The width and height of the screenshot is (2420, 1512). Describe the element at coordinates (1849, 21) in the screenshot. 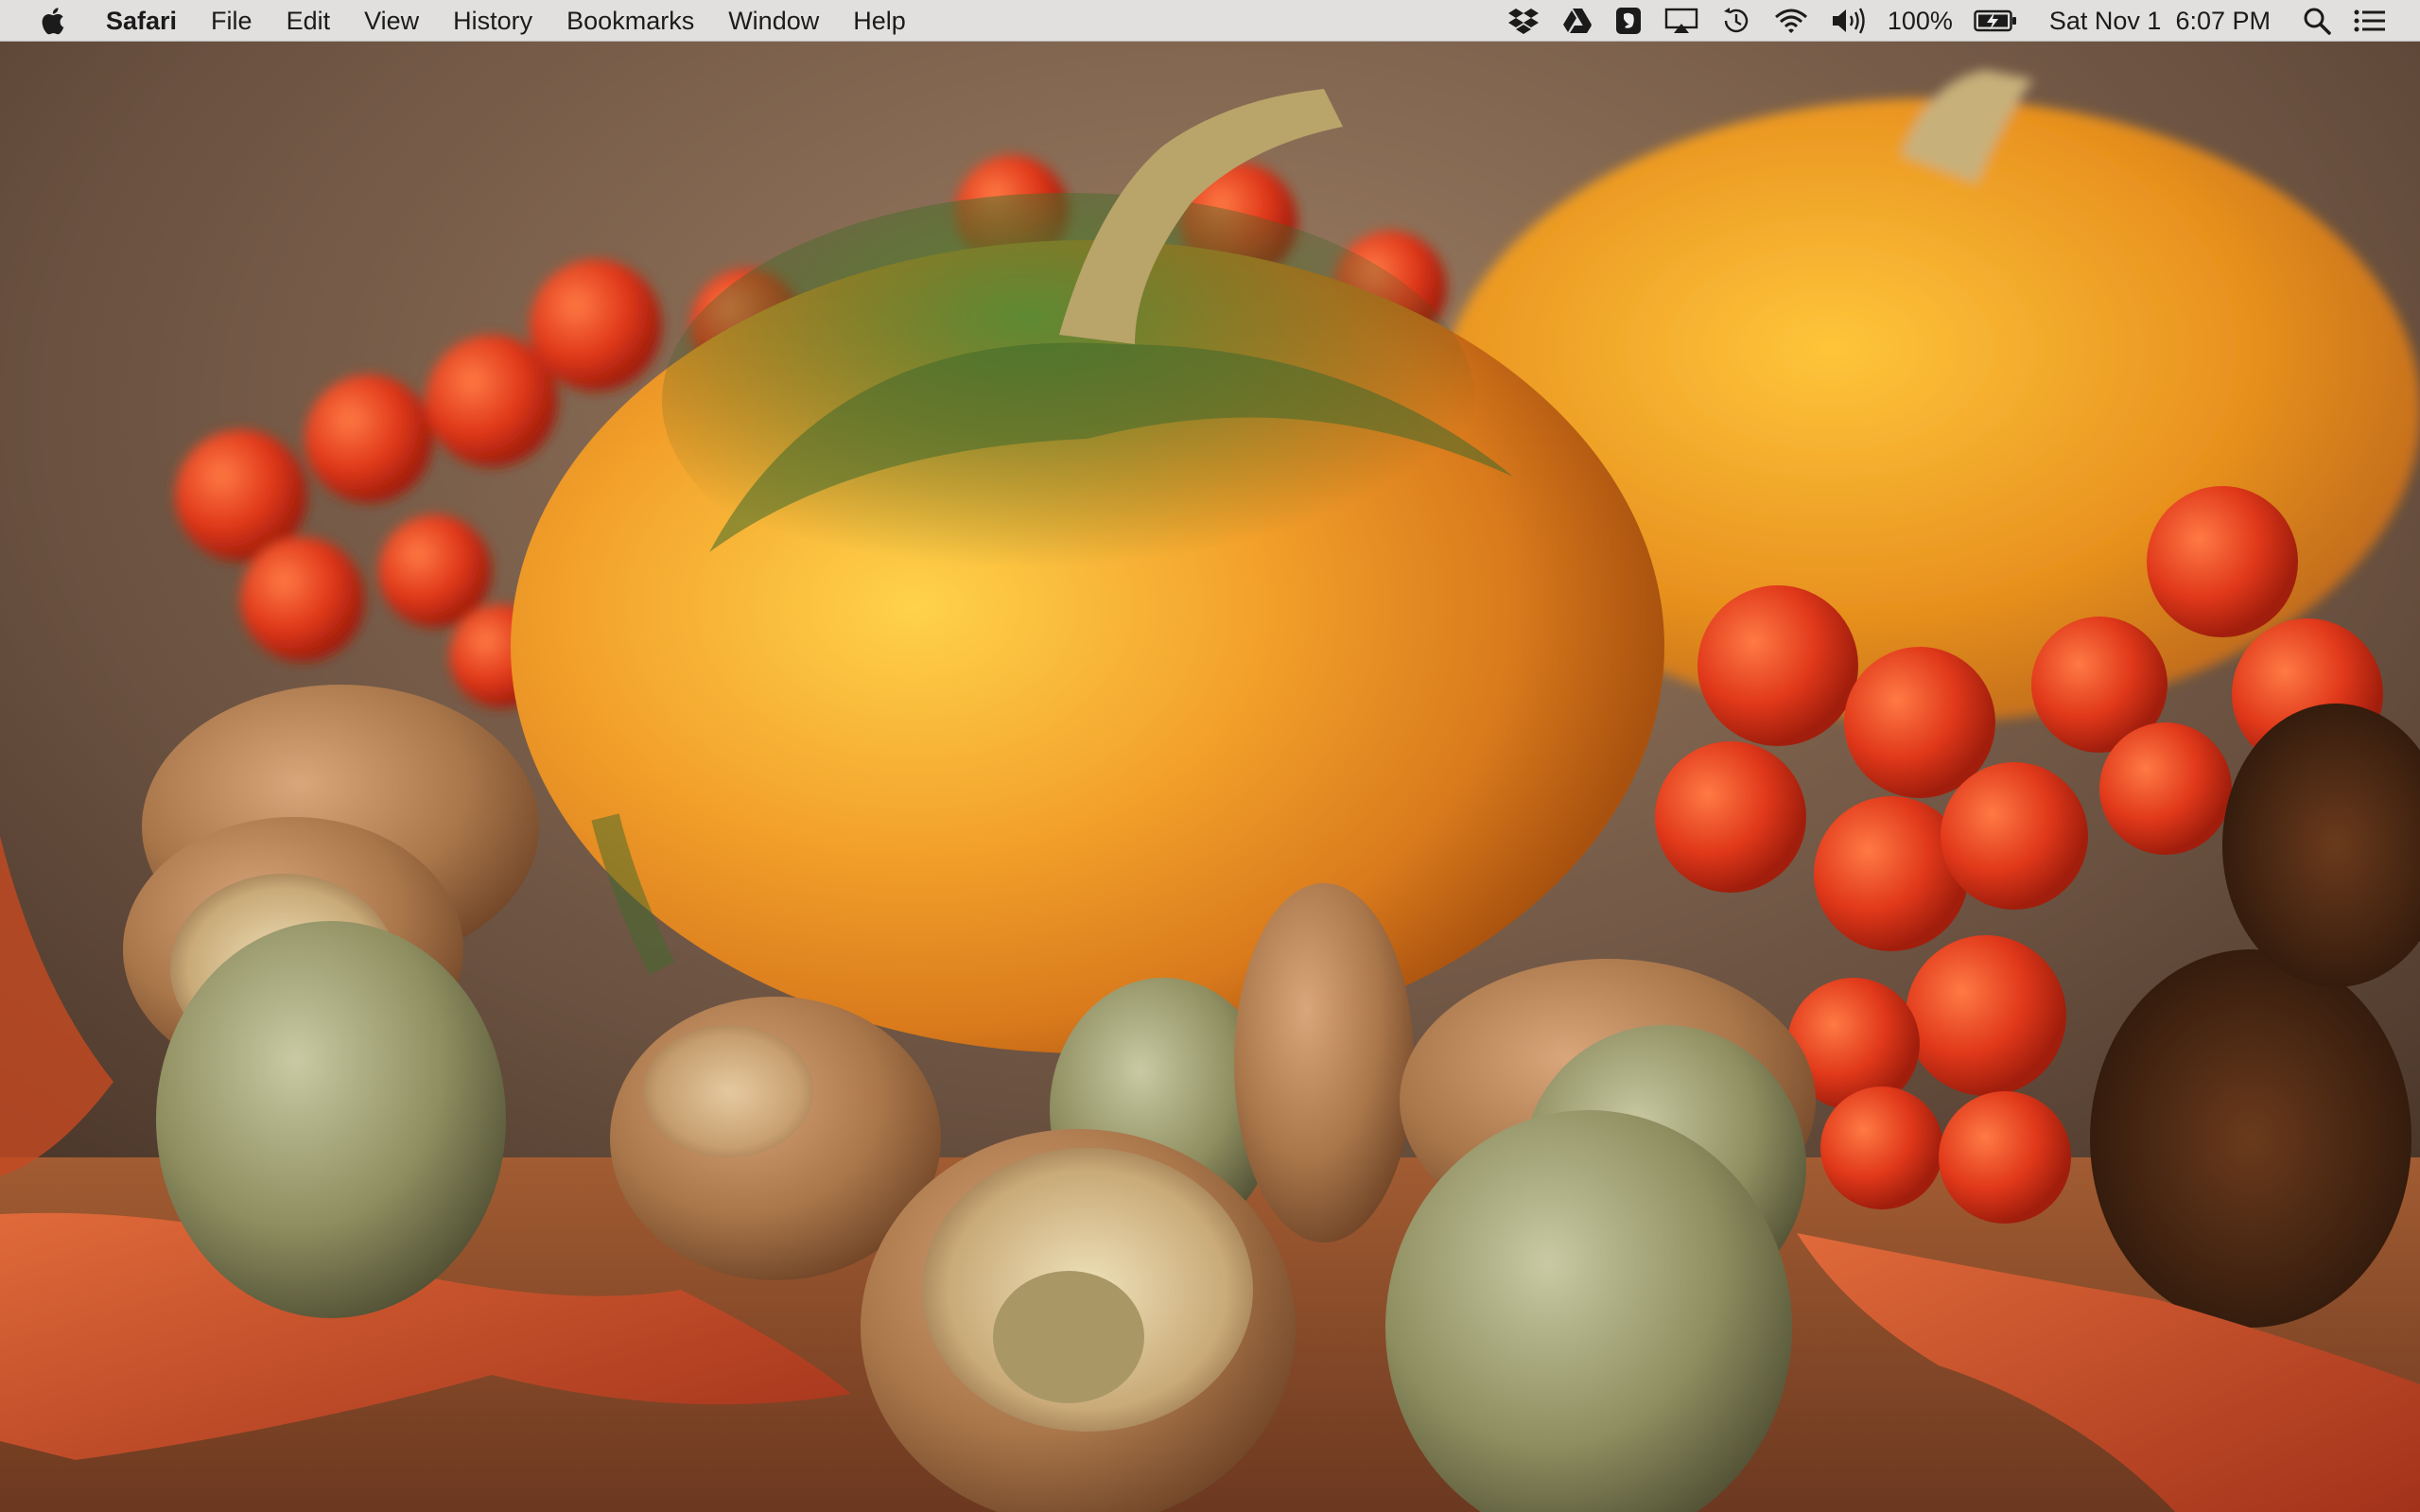

I see `volume-icon` at that location.